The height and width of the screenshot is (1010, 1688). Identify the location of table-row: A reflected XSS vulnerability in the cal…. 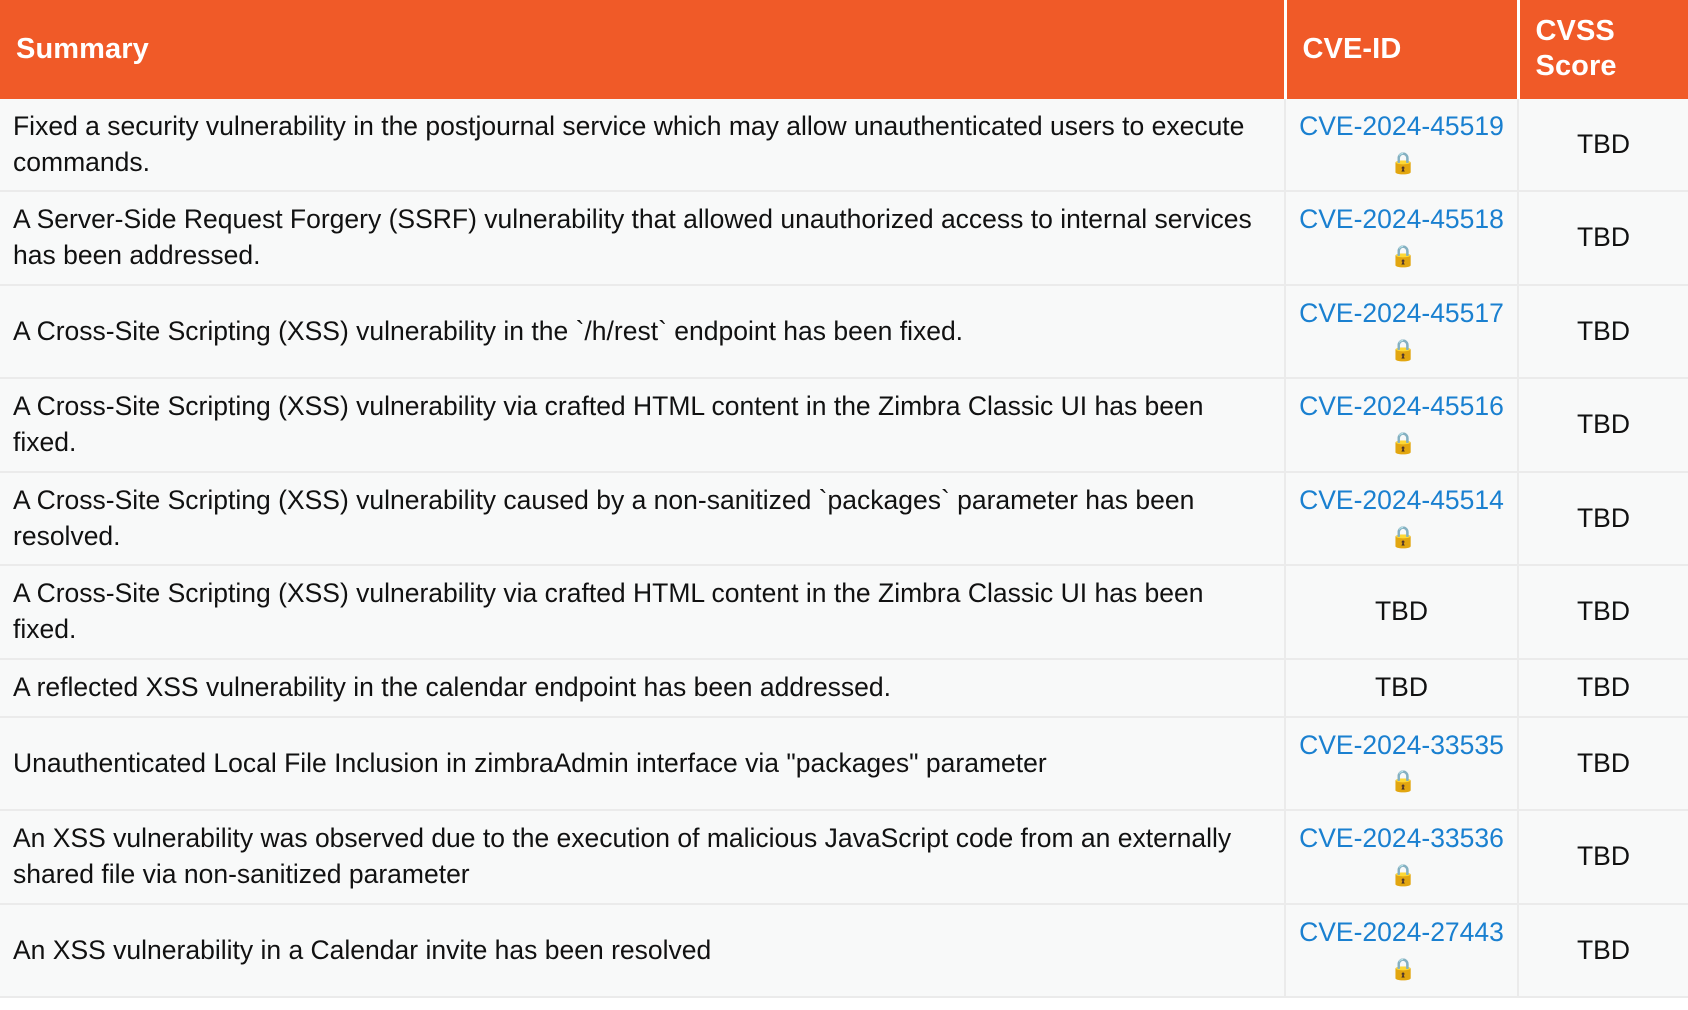
(844, 687).